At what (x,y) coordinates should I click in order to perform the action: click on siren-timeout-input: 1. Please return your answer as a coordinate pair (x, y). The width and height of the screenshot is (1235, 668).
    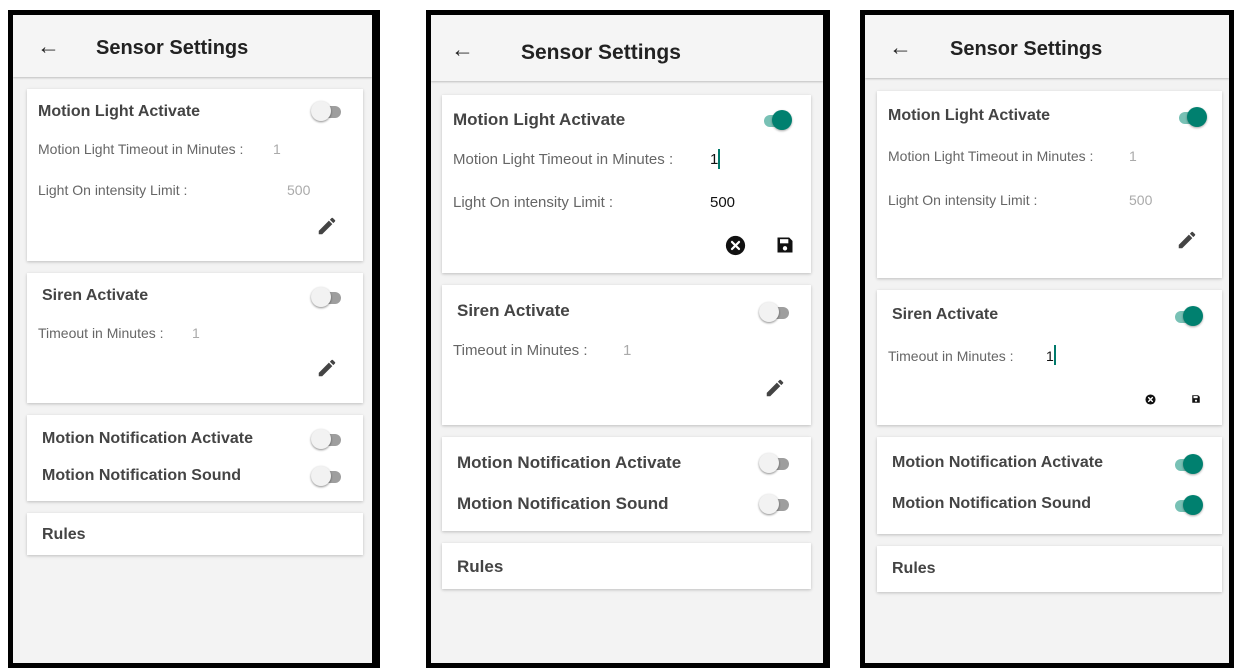
    Looking at the image, I should click on (1050, 356).